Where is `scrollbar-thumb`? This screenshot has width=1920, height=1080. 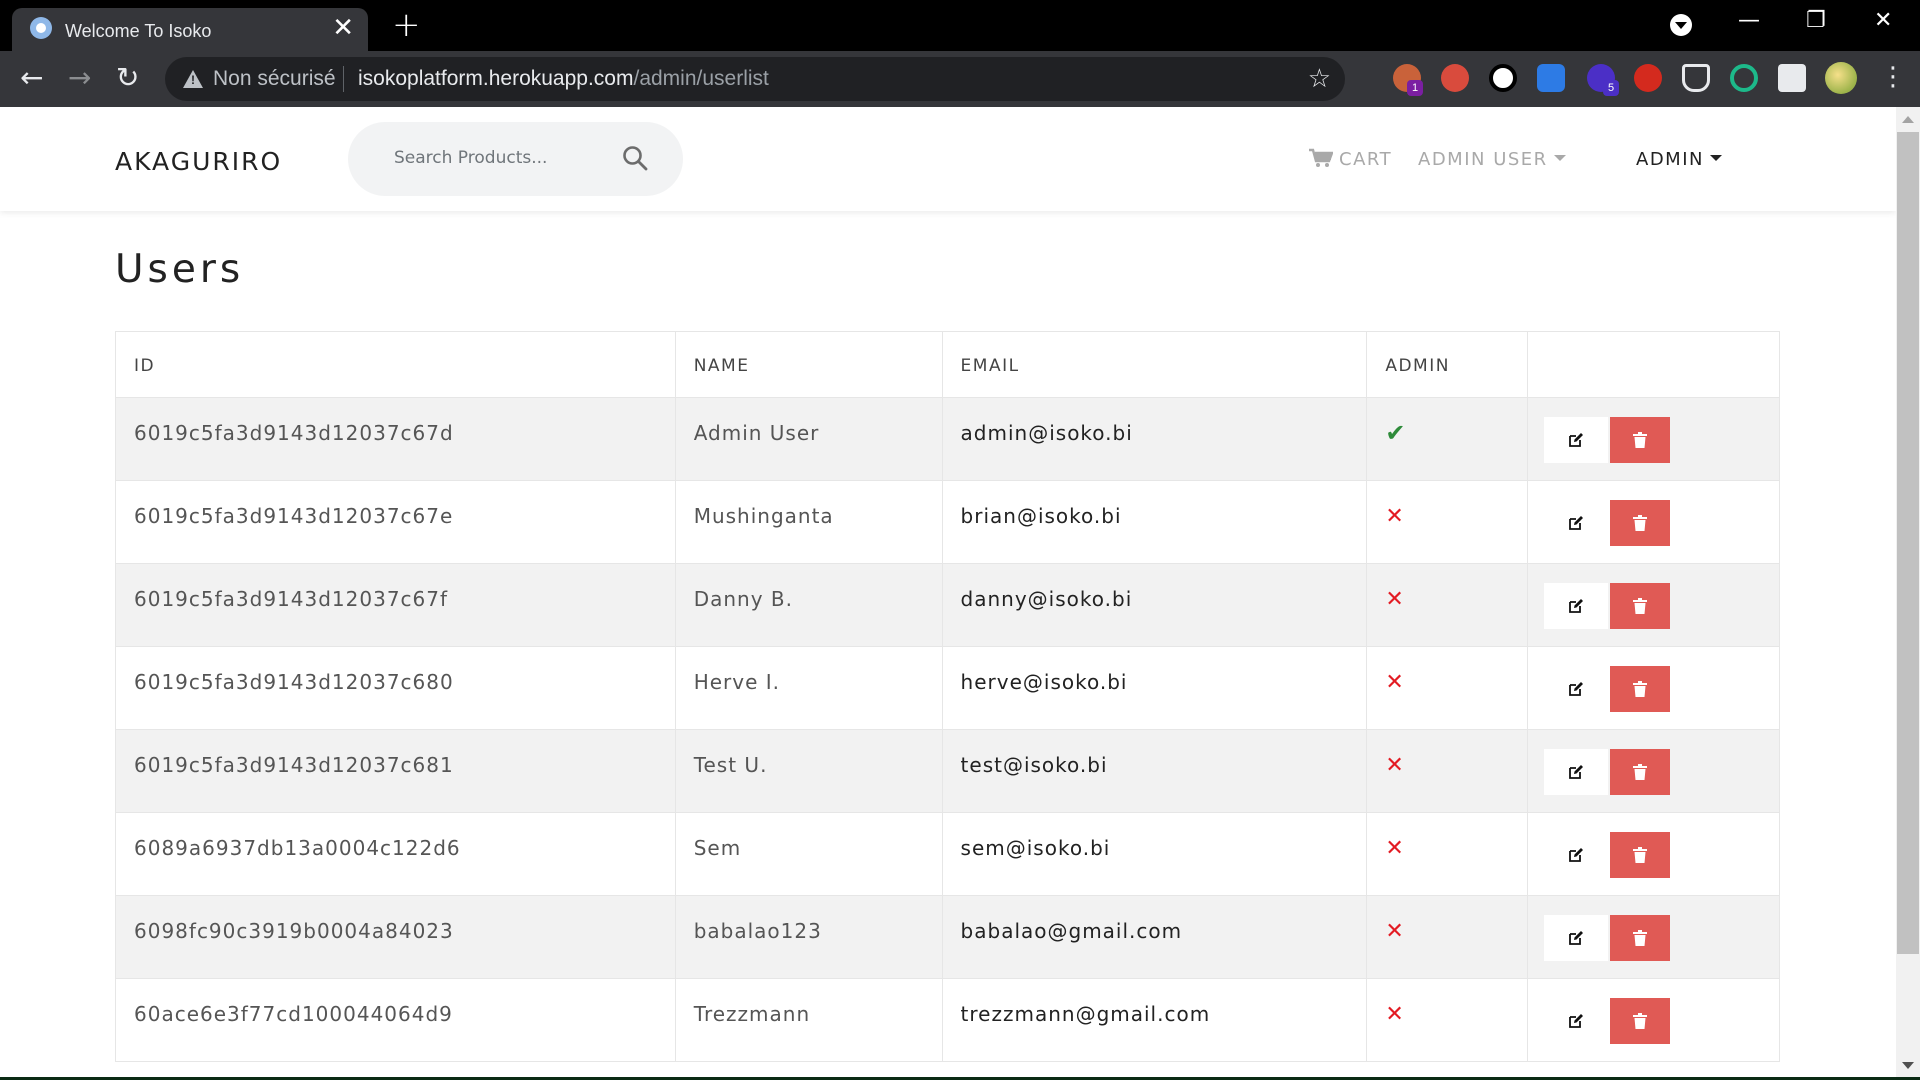 scrollbar-thumb is located at coordinates (1908, 543).